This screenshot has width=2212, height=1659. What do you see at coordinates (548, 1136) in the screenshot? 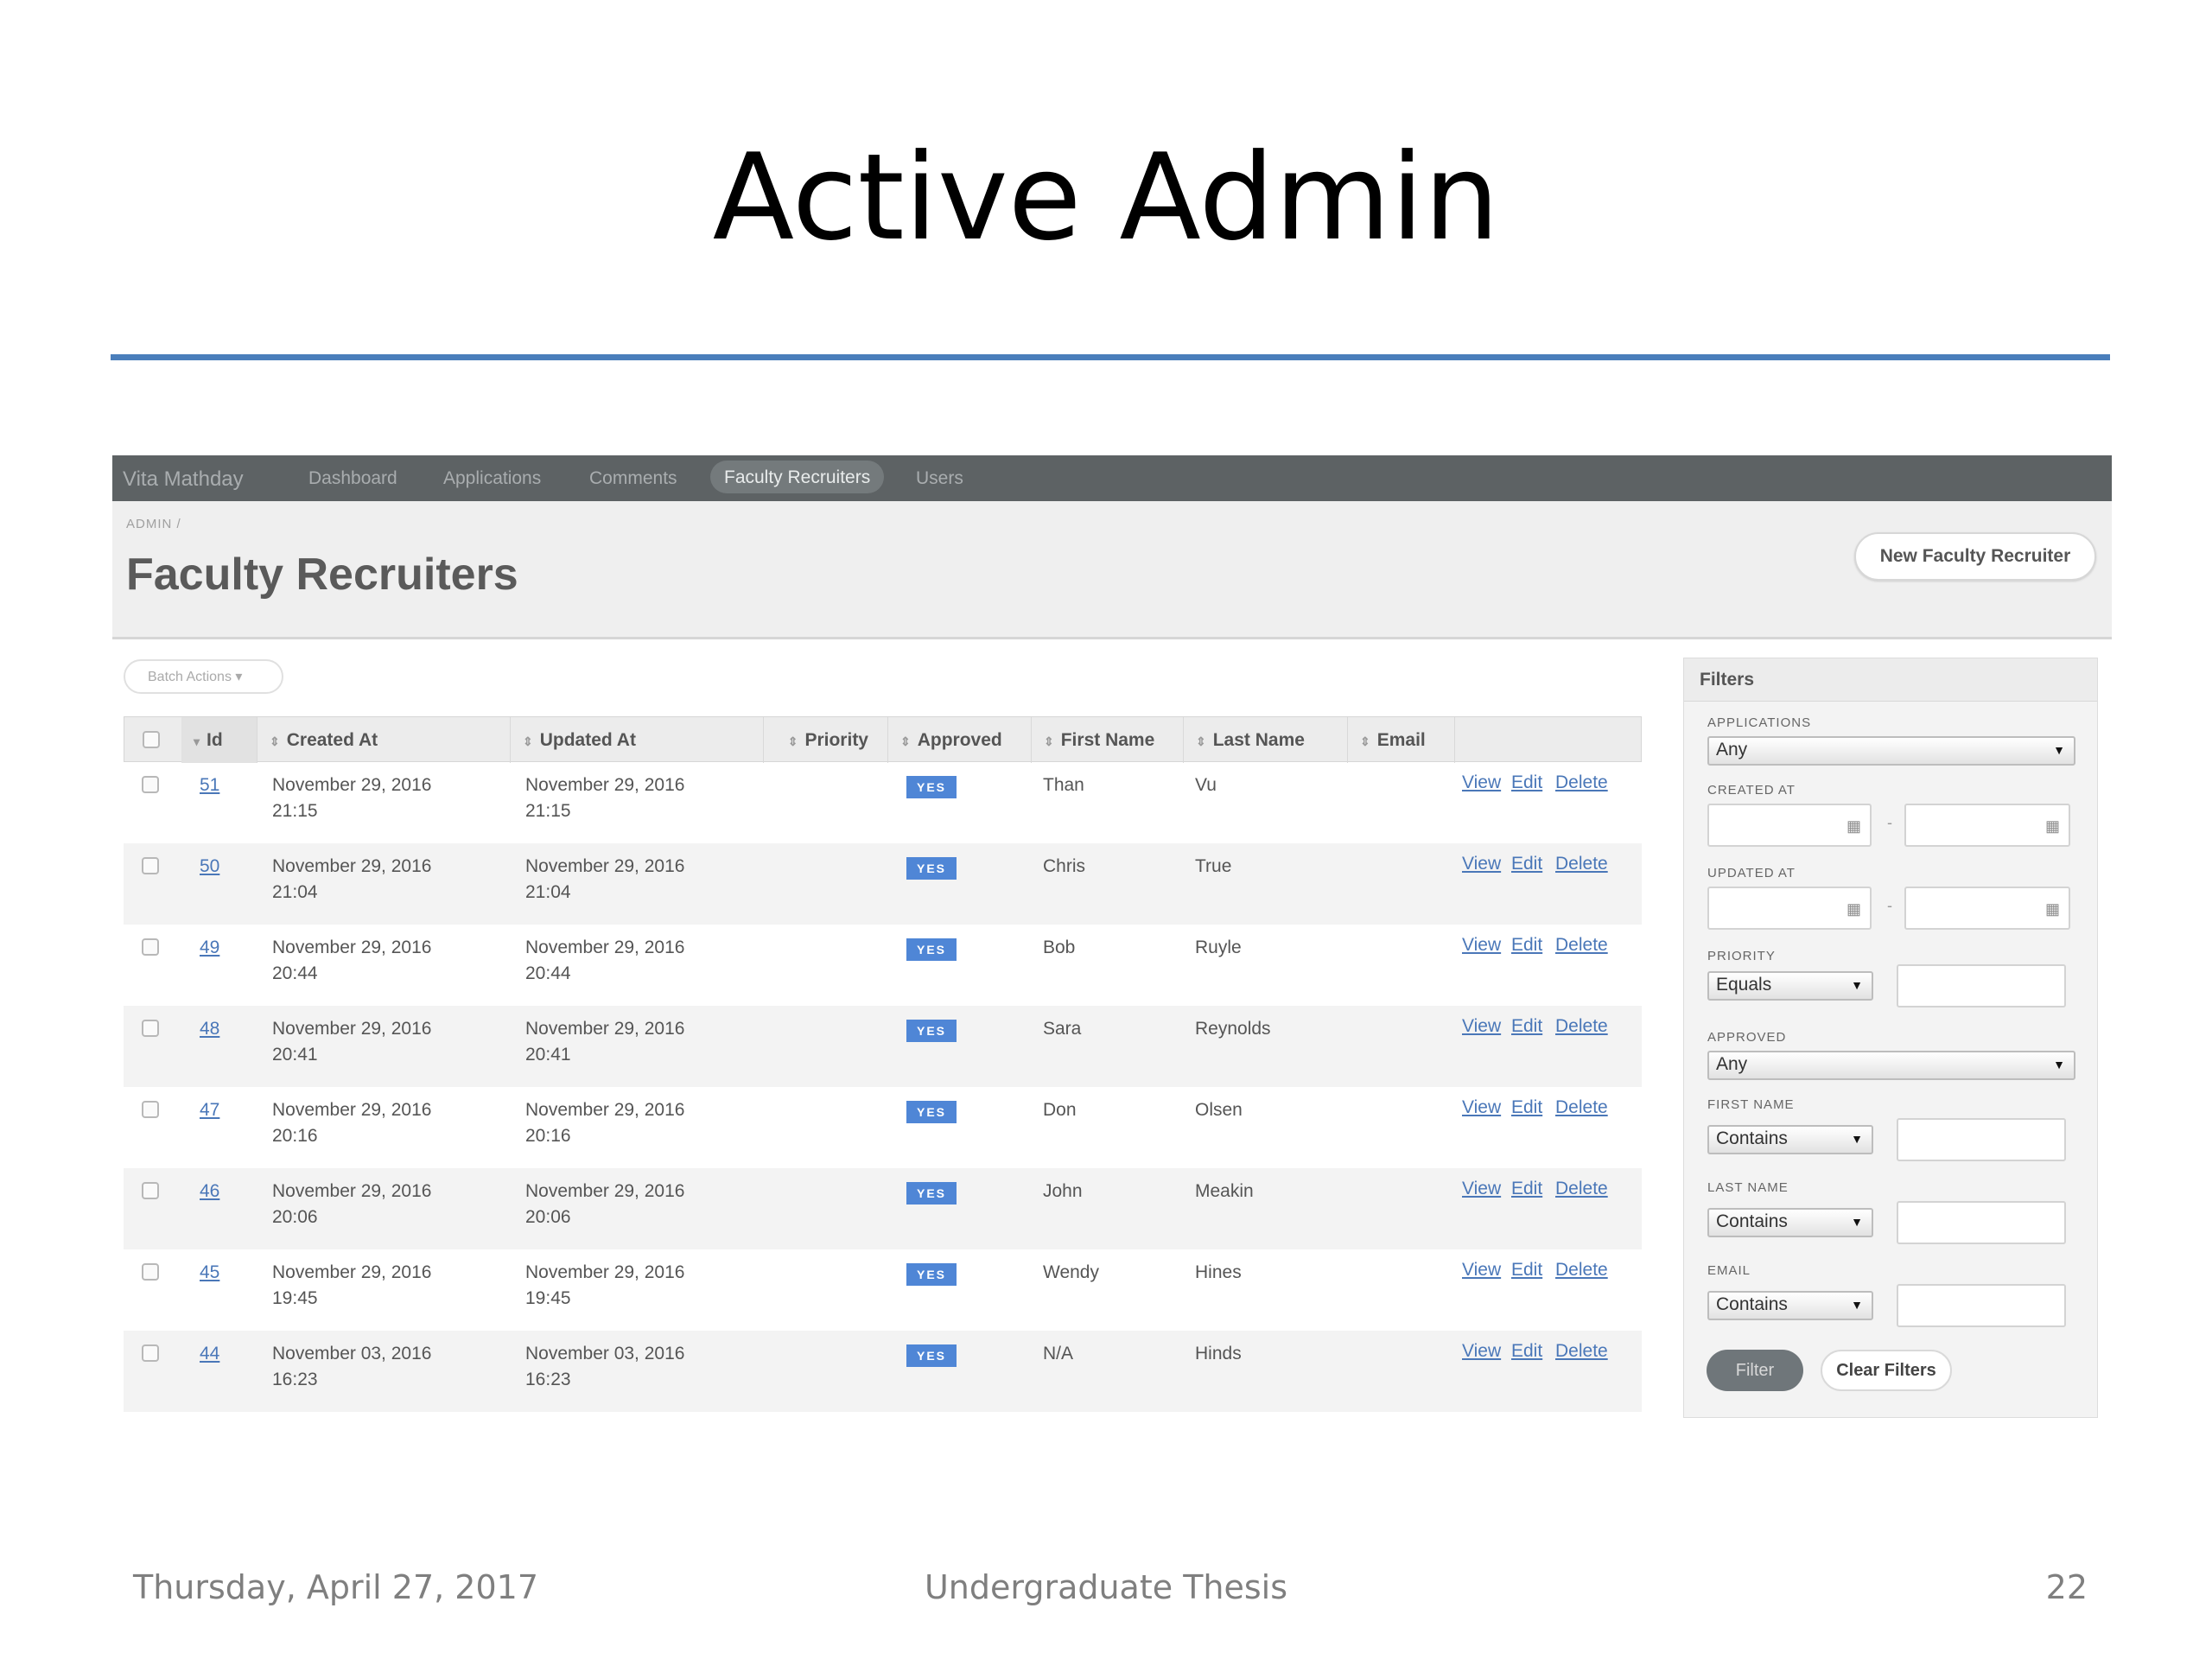
I see `updated-time: 20:16` at bounding box center [548, 1136].